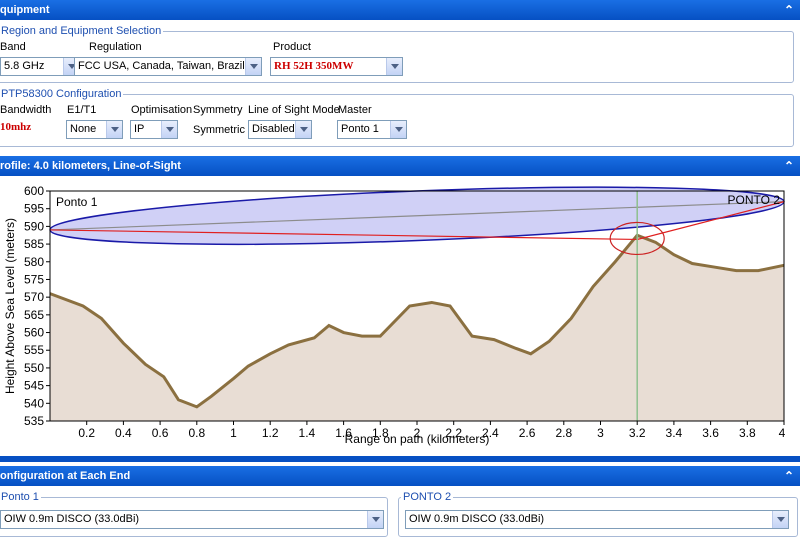  I want to click on e1t1-value: None, so click(83, 129).